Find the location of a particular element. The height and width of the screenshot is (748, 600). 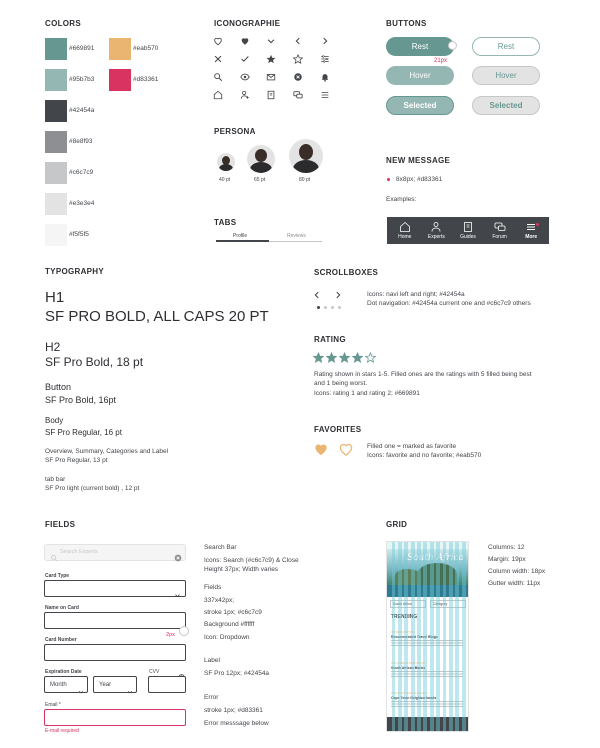

cvv-label: CVV is located at coordinates (154, 672).